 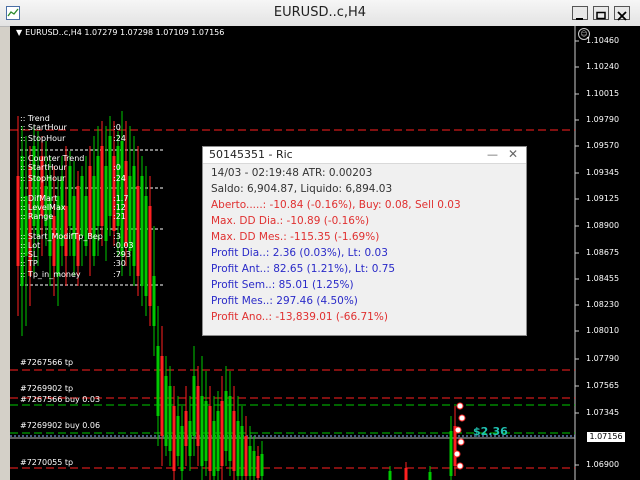 What do you see at coordinates (603, 172) in the screenshot?
I see `price-label: 1.09345` at bounding box center [603, 172].